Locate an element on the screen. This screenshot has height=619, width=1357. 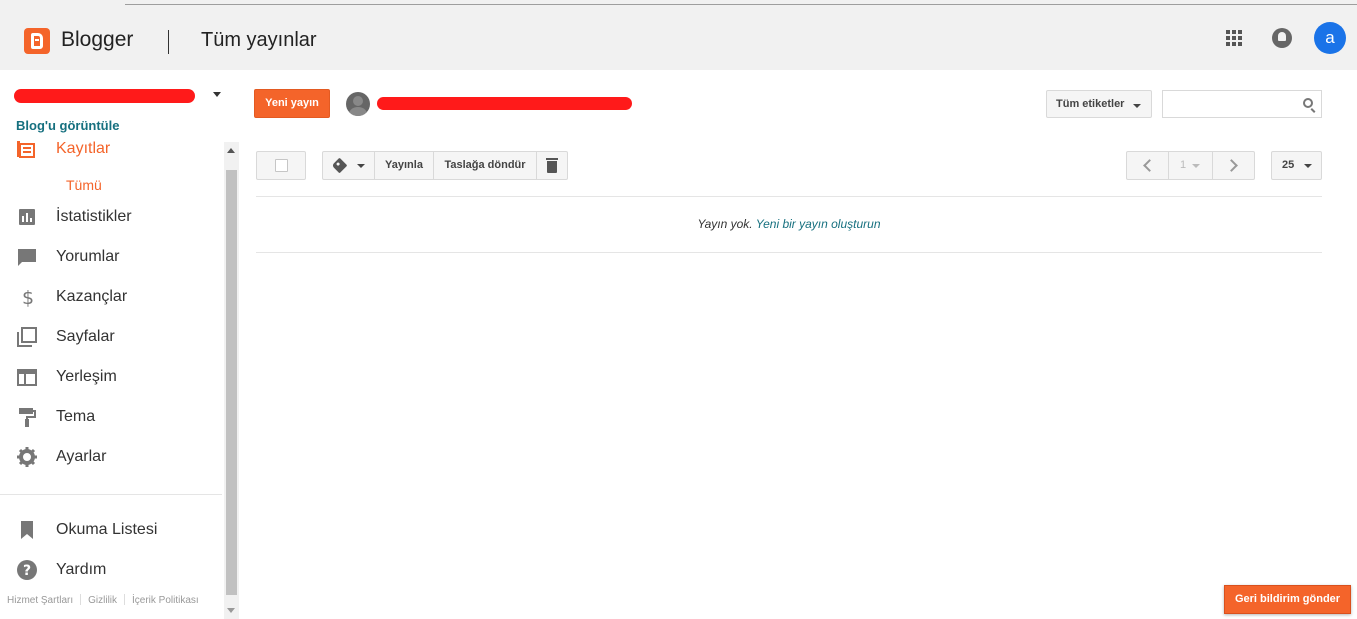
chevron-left-icon is located at coordinates (1149, 165).